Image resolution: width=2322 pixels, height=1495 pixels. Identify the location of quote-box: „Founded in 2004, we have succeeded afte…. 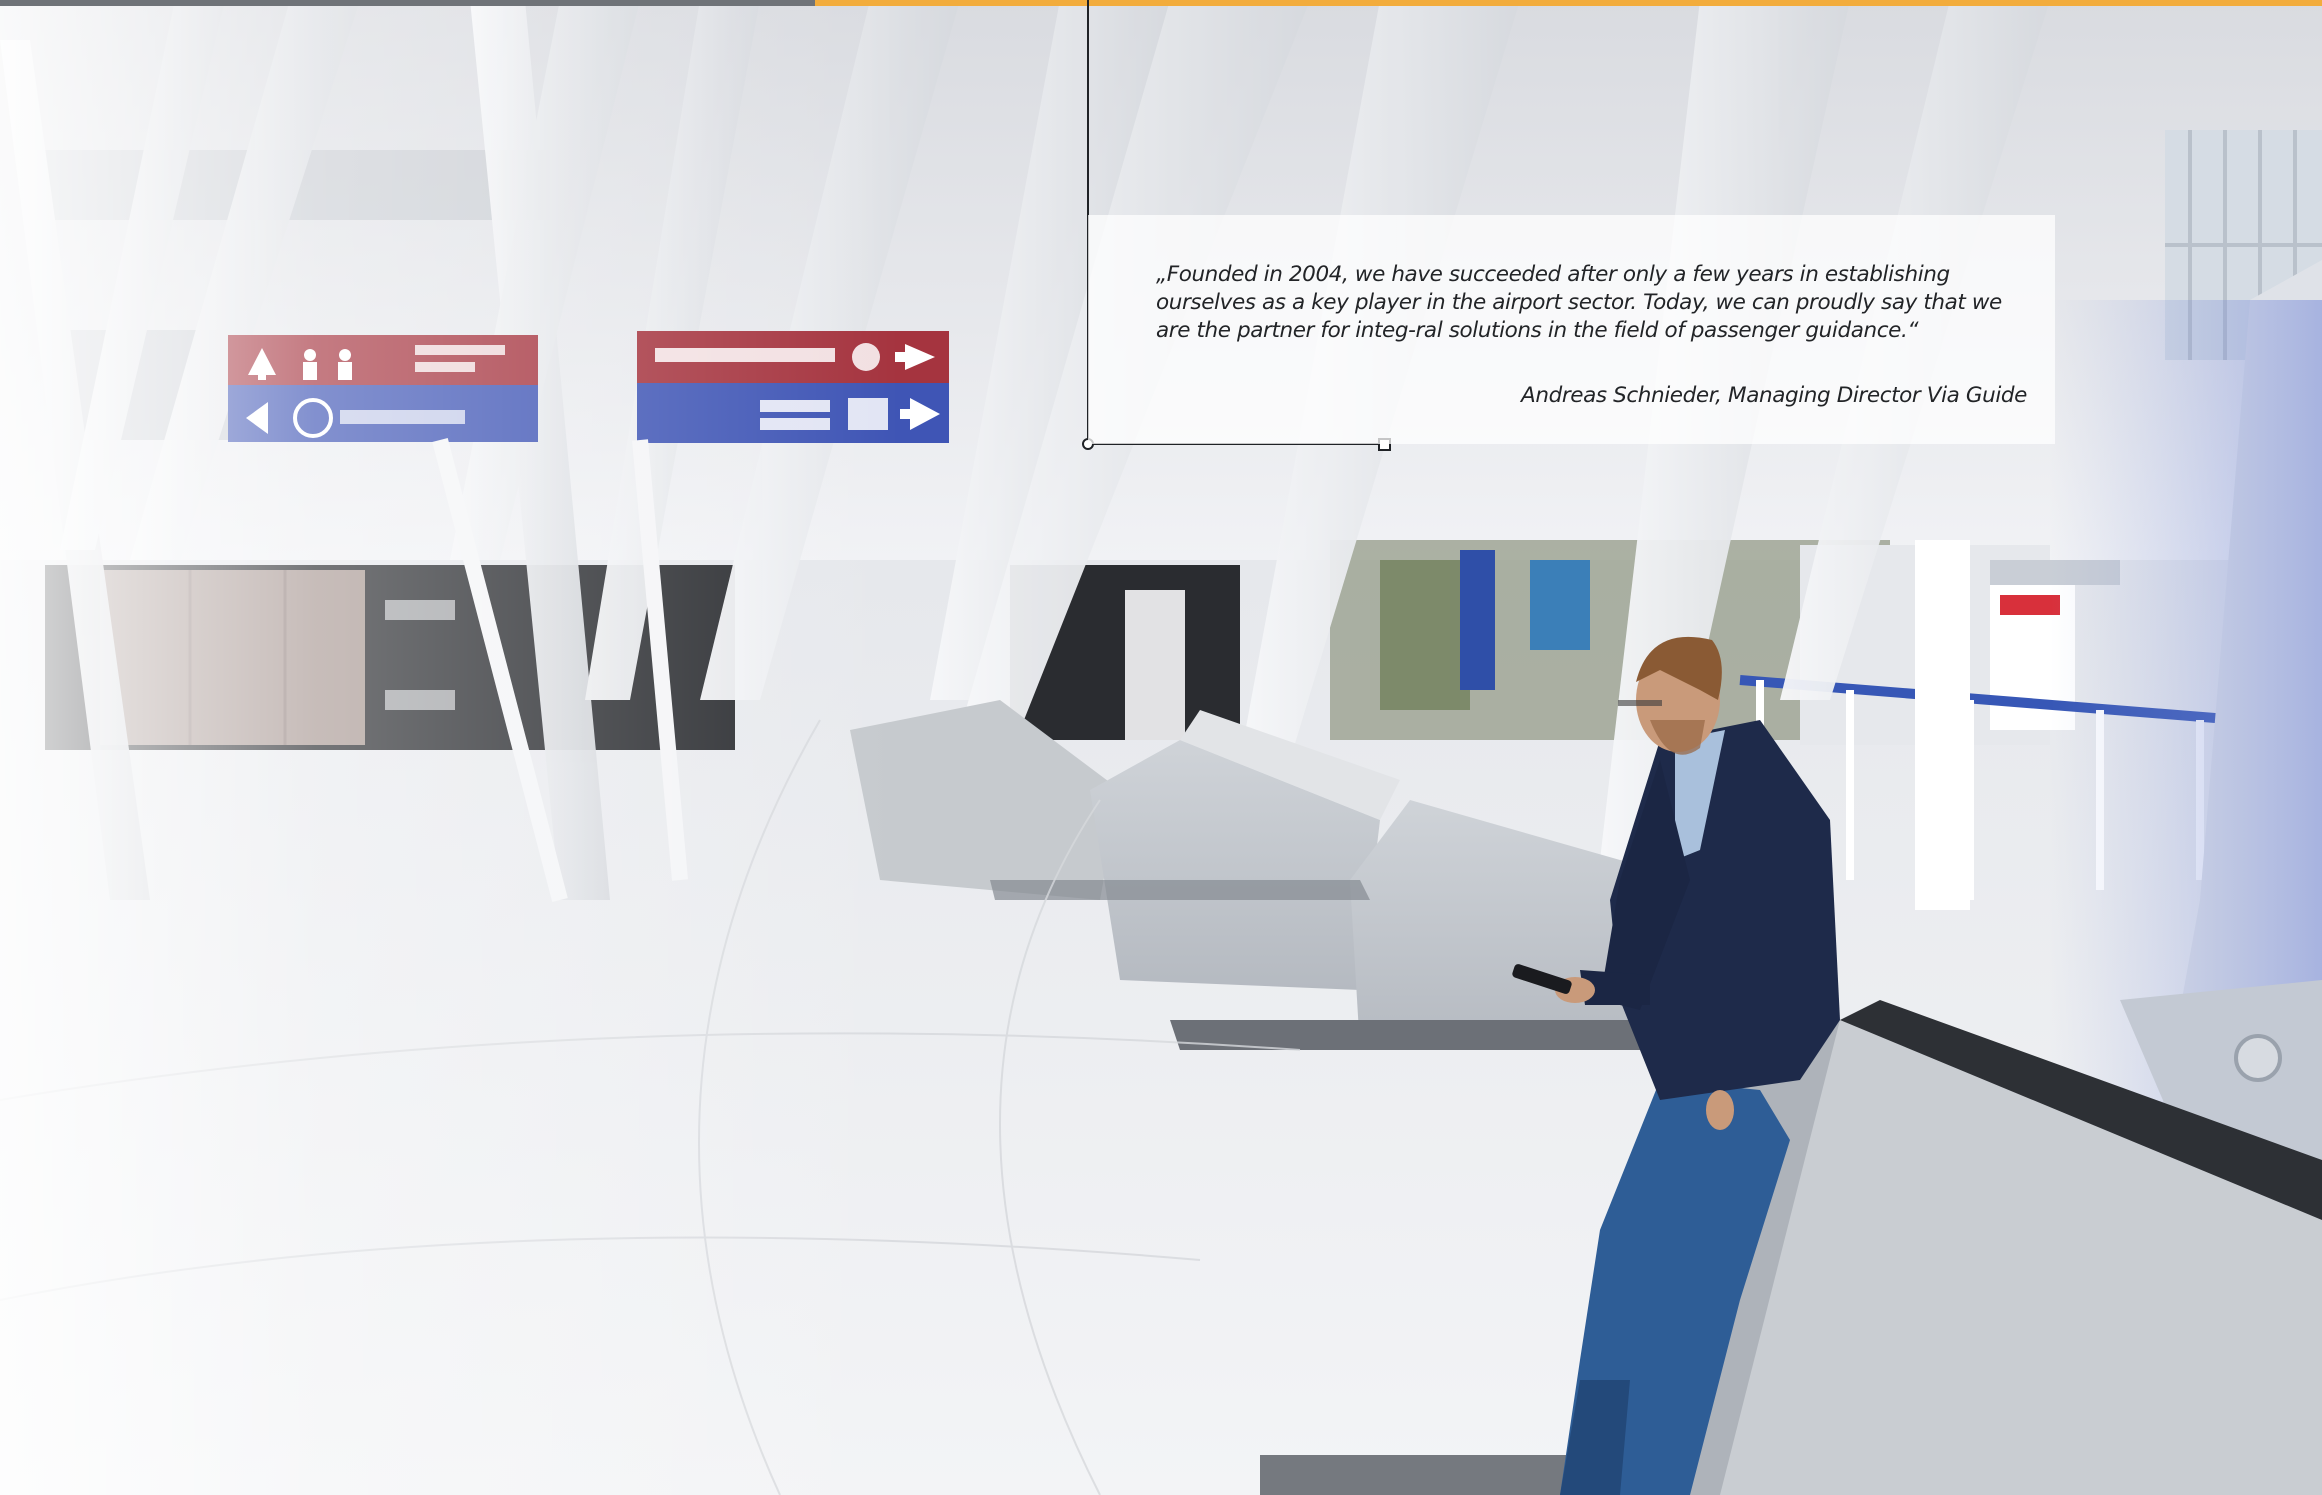
(1571, 329).